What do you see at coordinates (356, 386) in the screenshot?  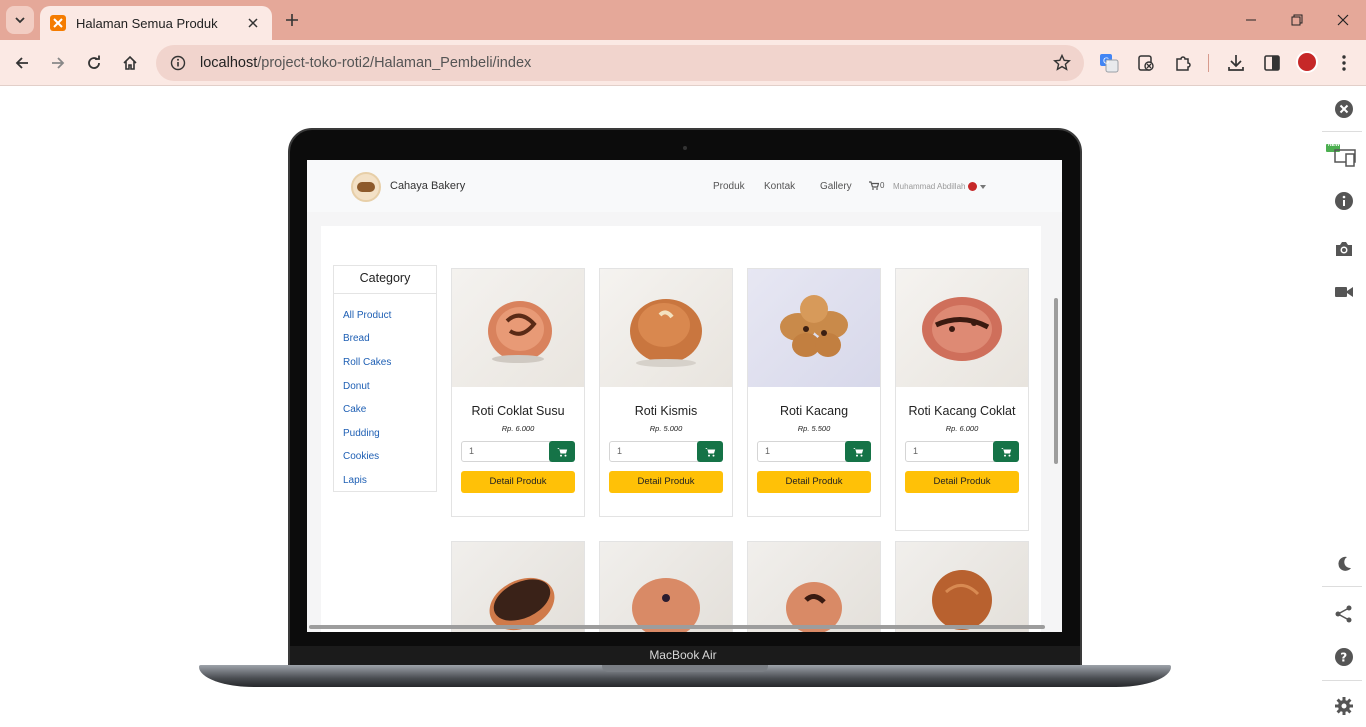 I see `category-item-donut: Donut` at bounding box center [356, 386].